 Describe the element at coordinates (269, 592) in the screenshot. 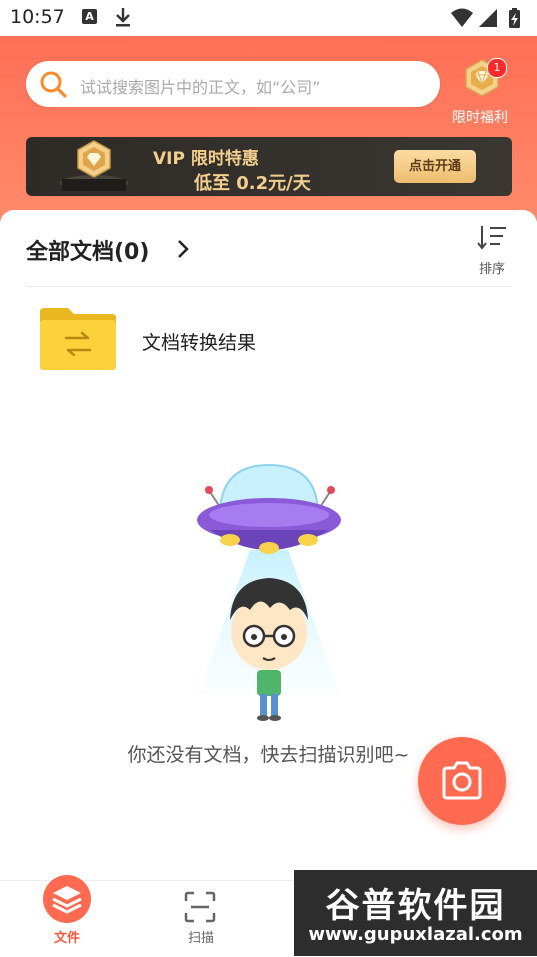

I see `empty-state-illustration` at that location.